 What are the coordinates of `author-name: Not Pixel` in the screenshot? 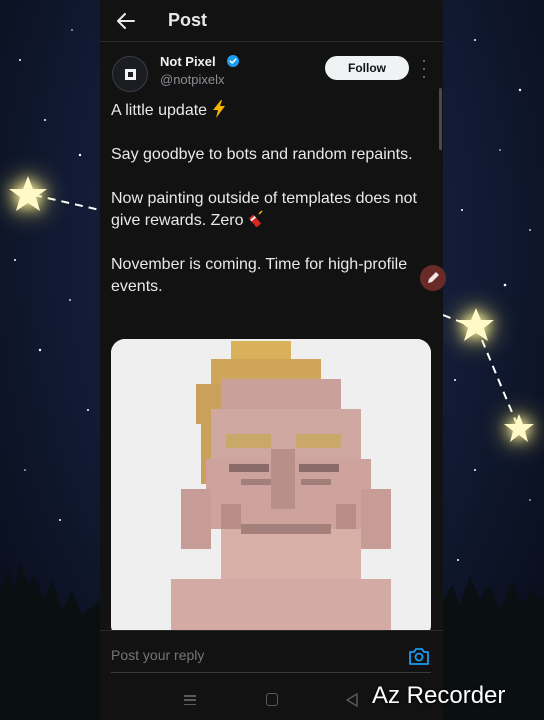 It's located at (188, 61).